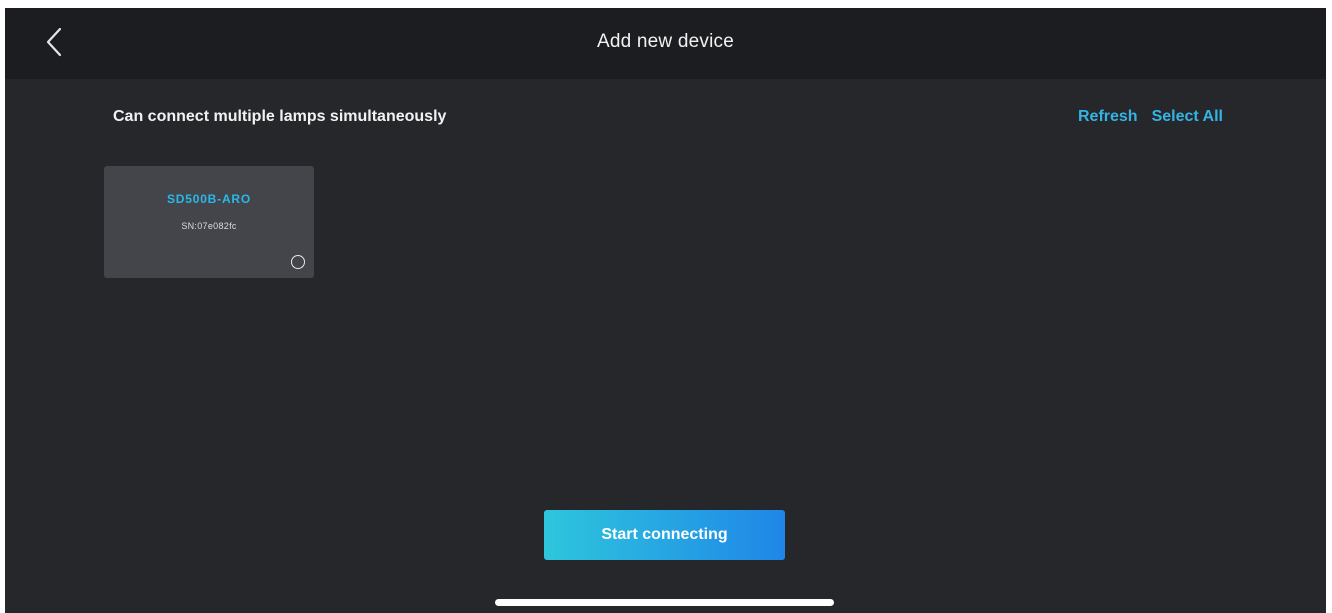 This screenshot has width=1332, height=613. What do you see at coordinates (1150, 117) in the screenshot?
I see `header-actions: Refresh Select All` at bounding box center [1150, 117].